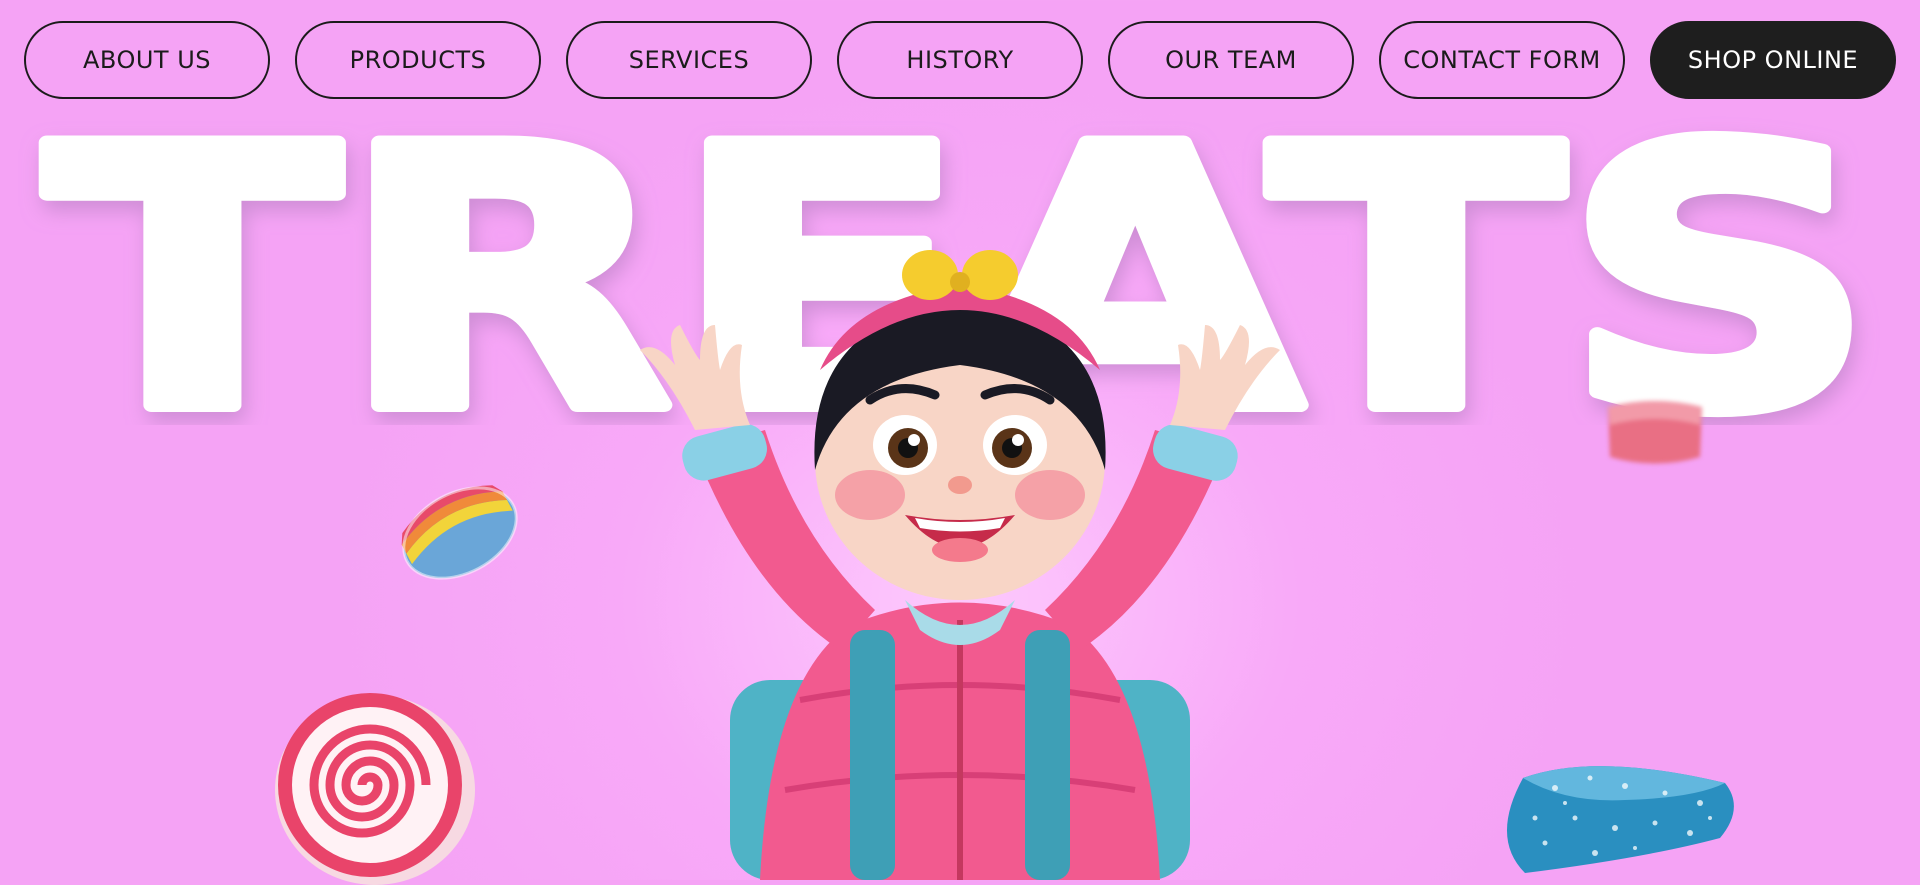 This screenshot has width=1920, height=885. I want to click on rainbow-gummy-candy-icon, so click(459, 532).